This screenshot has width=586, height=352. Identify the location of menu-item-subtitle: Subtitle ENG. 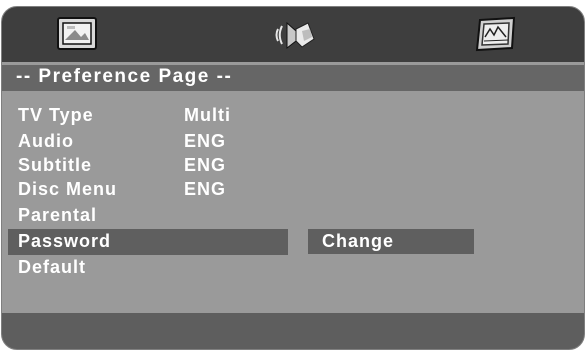
(293, 165).